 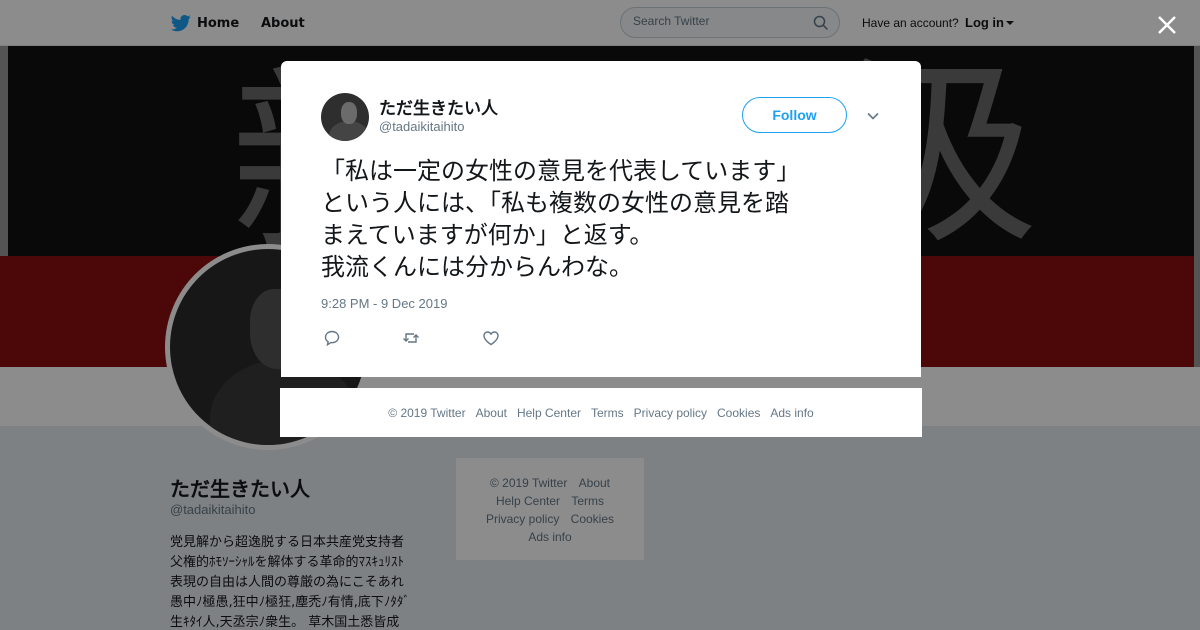 What do you see at coordinates (607, 413) in the screenshot?
I see `footer-link-terms: Terms` at bounding box center [607, 413].